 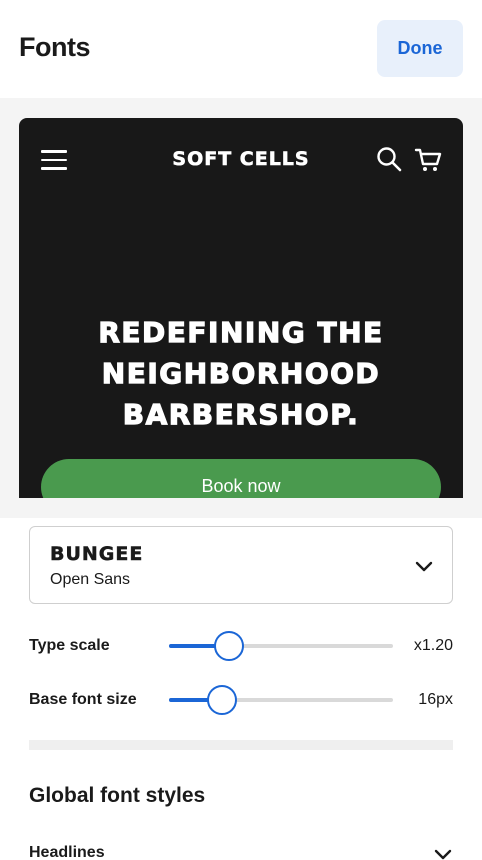 What do you see at coordinates (435, 699) in the screenshot?
I see `base-font-size-value: 16px` at bounding box center [435, 699].